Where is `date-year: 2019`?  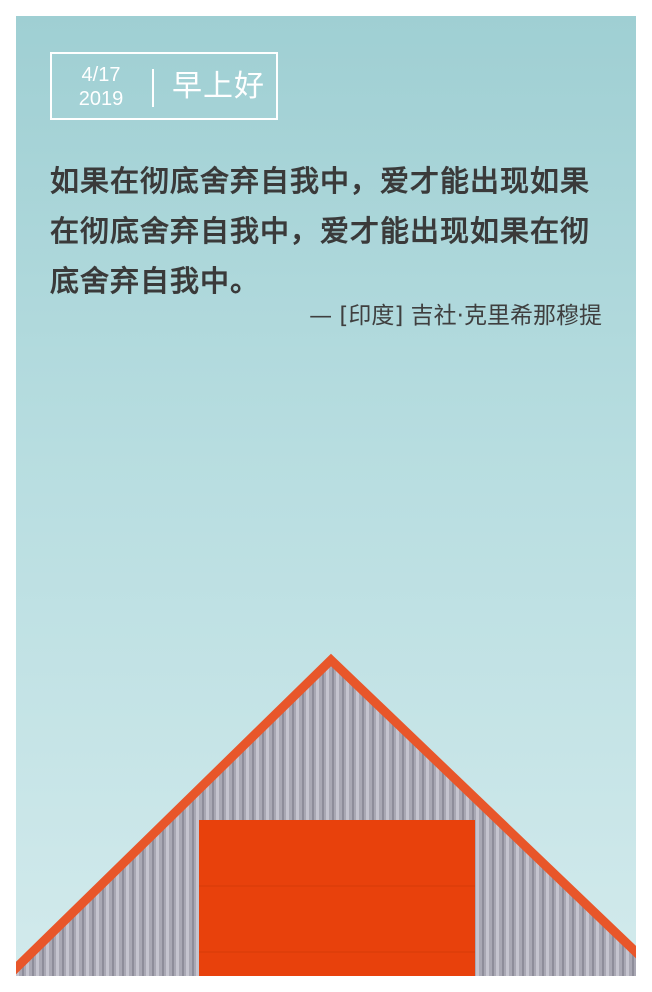
date-year: 2019 is located at coordinates (101, 99).